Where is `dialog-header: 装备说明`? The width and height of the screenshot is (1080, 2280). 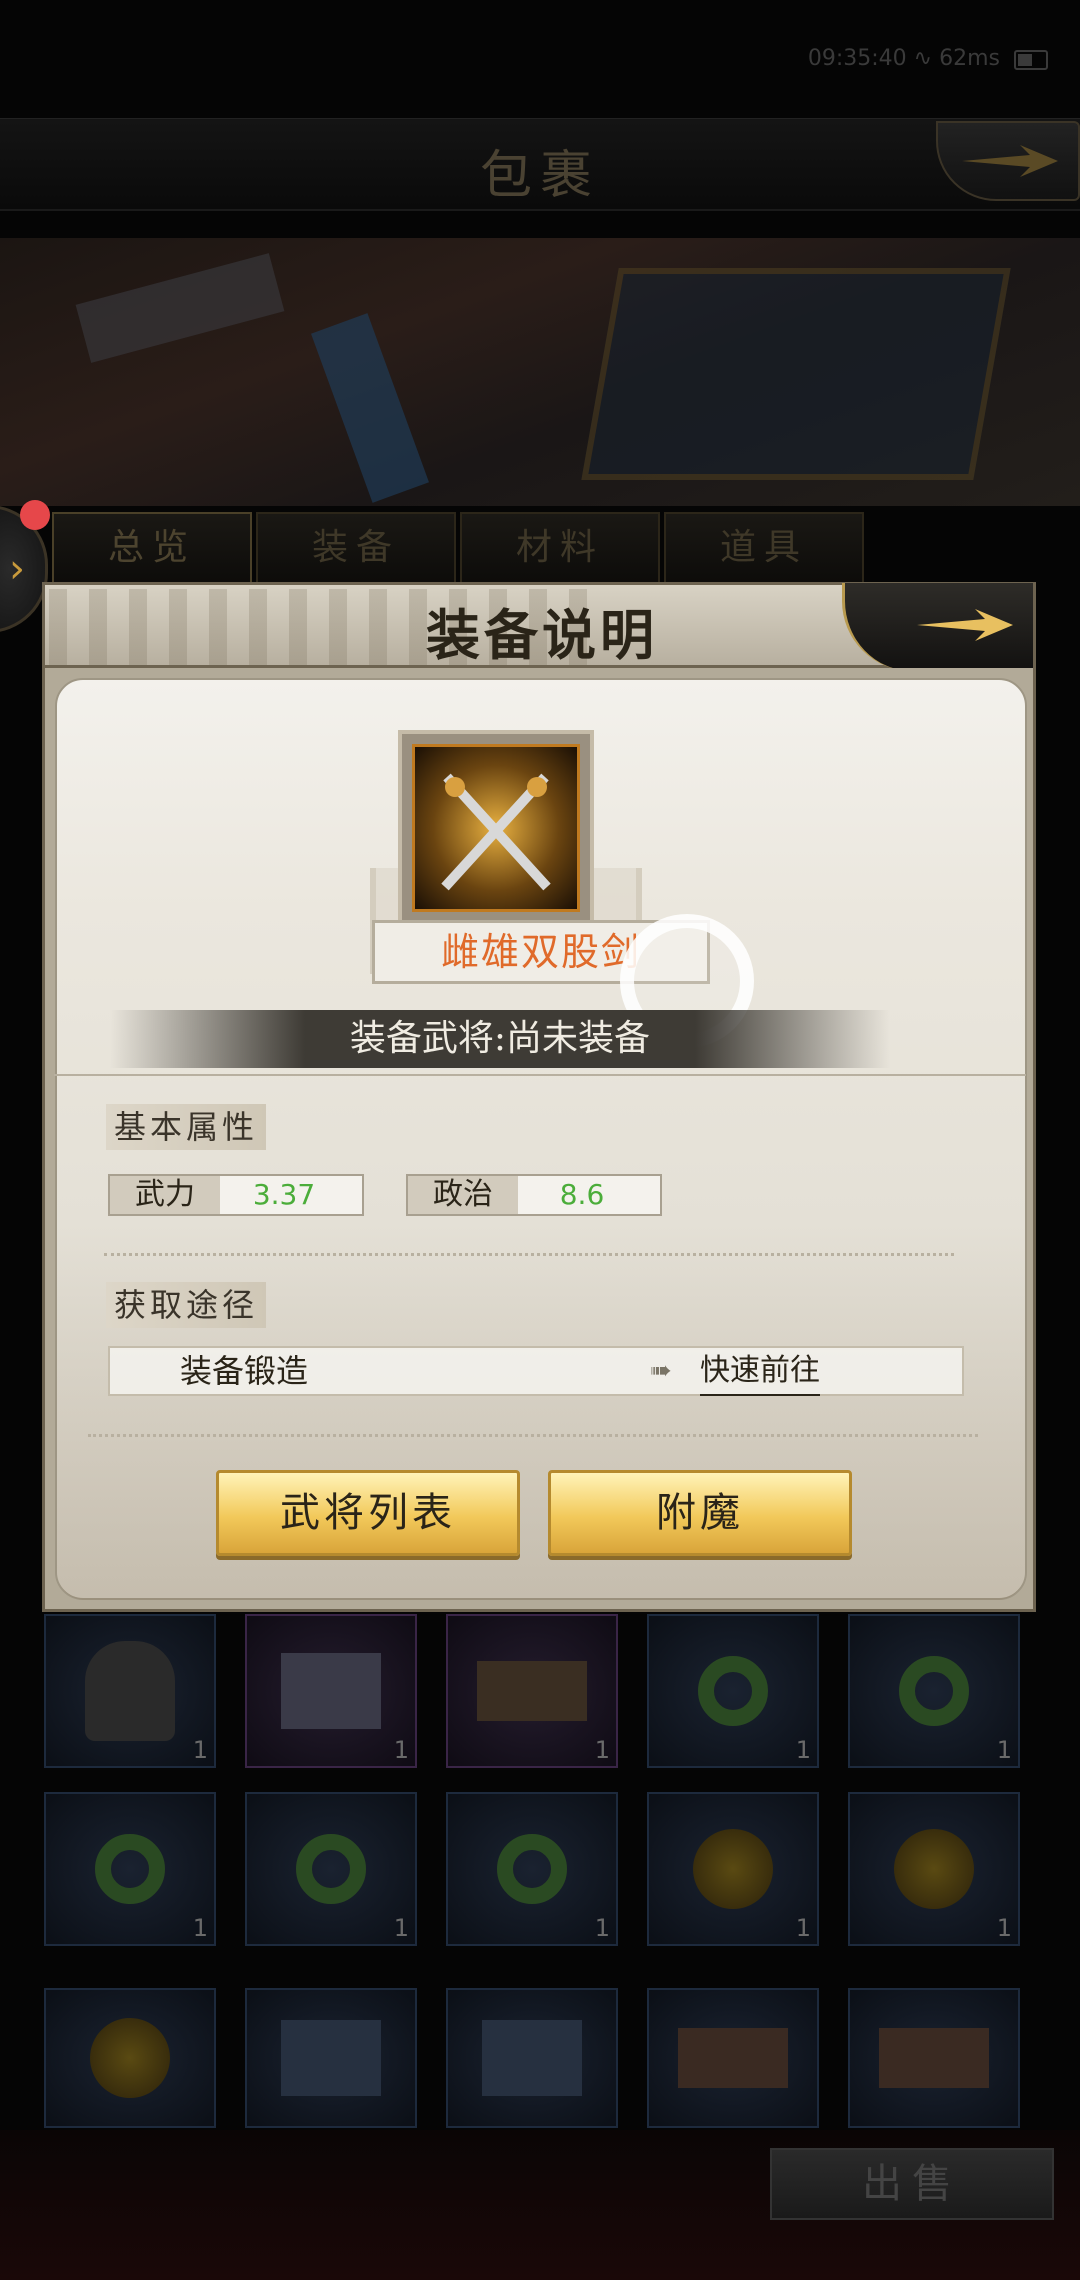
dialog-header: 装备说明 is located at coordinates (539, 626).